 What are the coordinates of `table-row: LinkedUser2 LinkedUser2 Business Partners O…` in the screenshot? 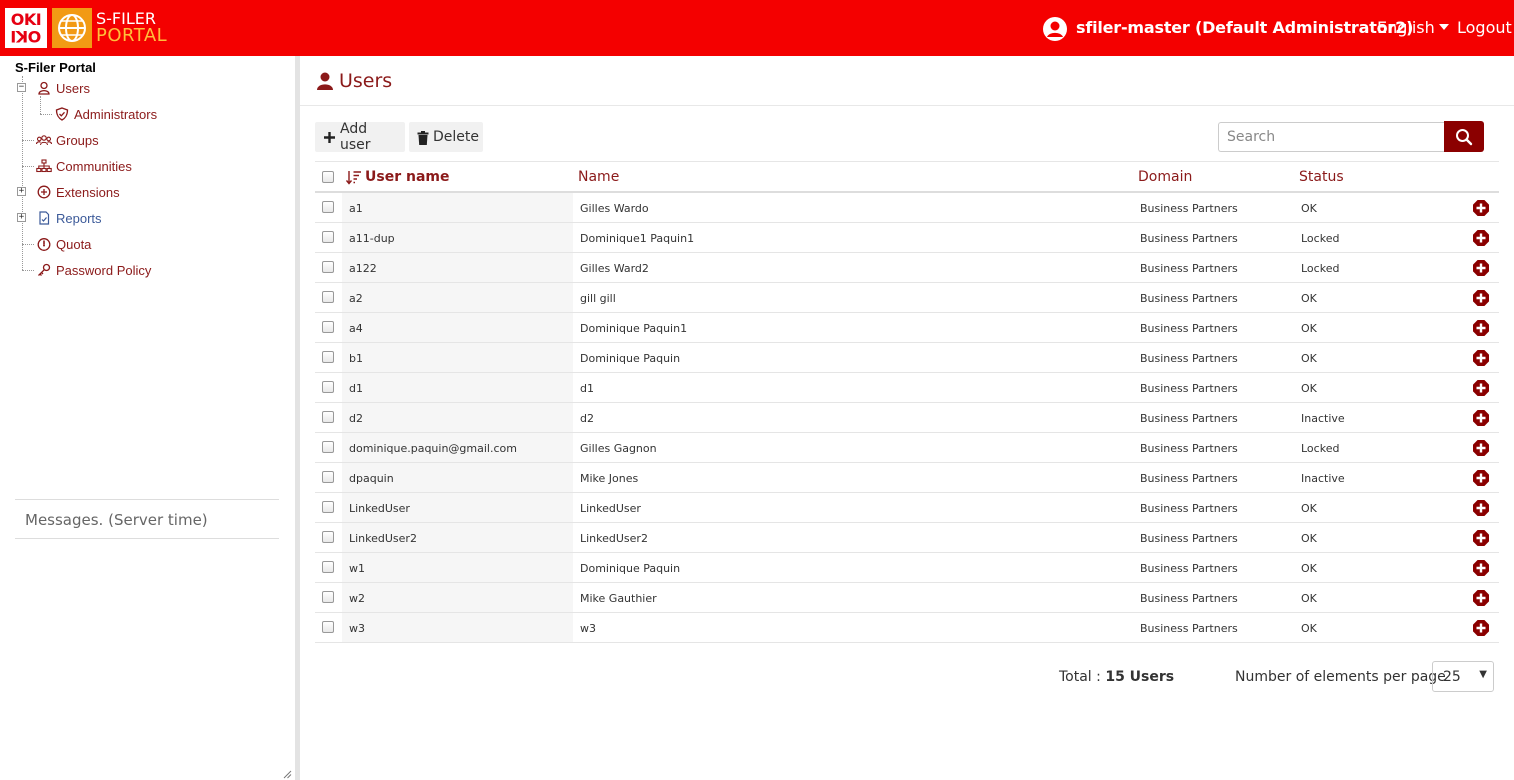 It's located at (907, 538).